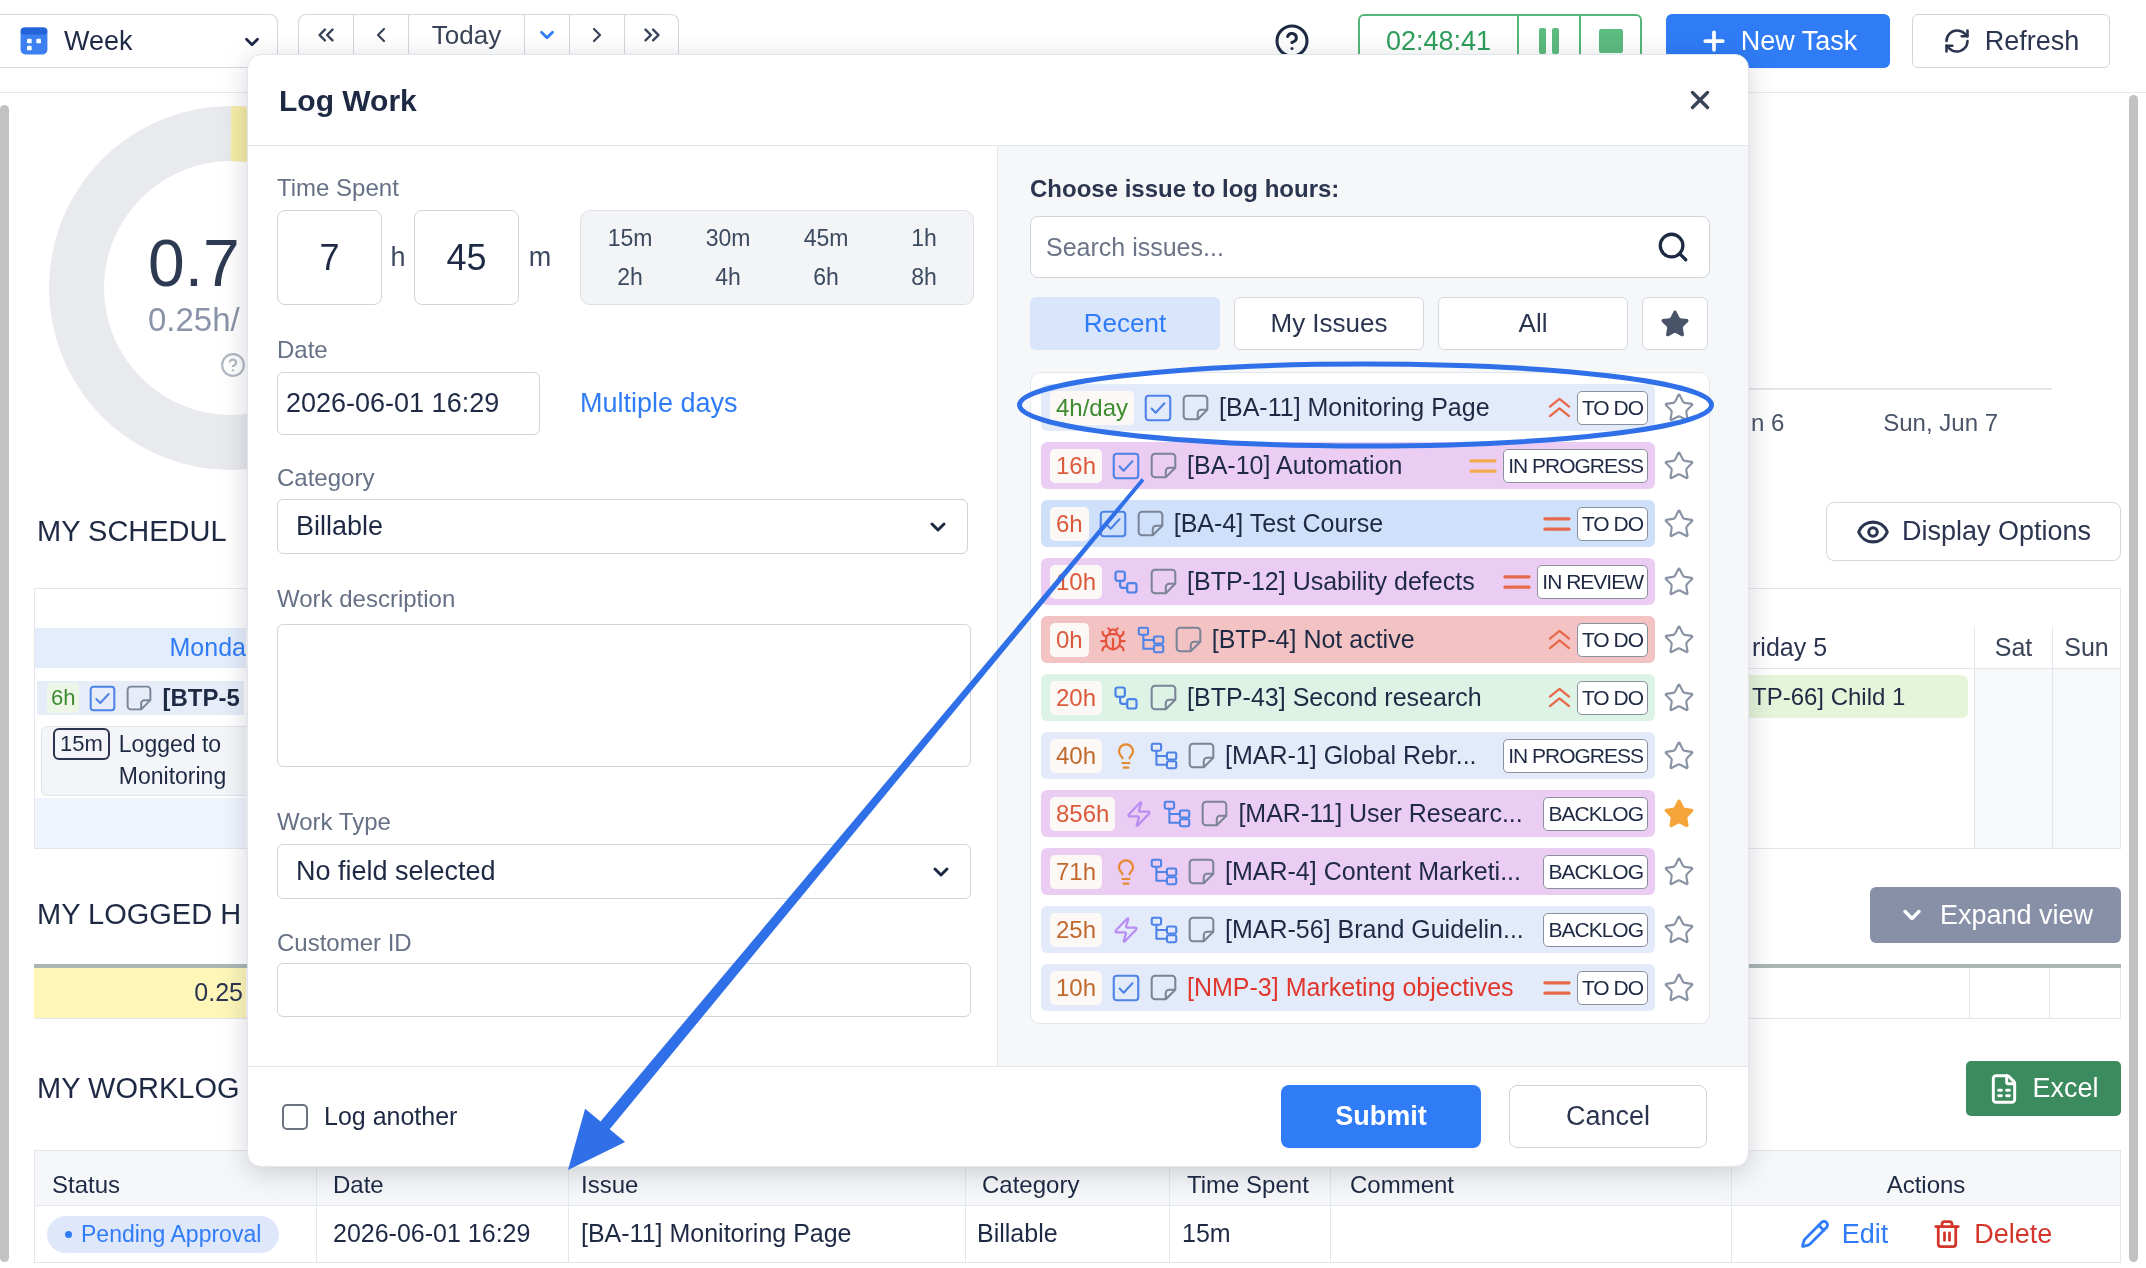 This screenshot has width=2146, height=1268. Describe the element at coordinates (1331, 581) in the screenshot. I see `issue-title: [BTP-12] Usability defects` at that location.